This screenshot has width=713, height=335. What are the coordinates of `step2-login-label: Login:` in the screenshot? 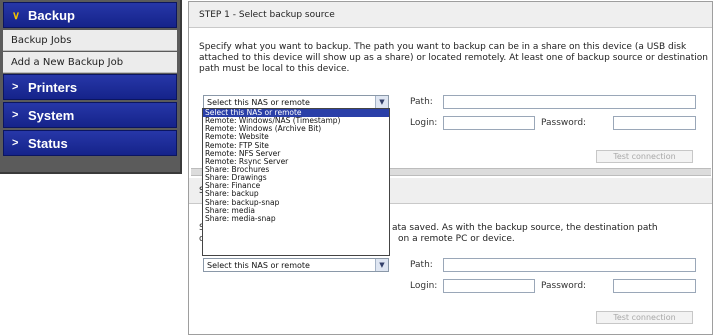 It's located at (424, 286).